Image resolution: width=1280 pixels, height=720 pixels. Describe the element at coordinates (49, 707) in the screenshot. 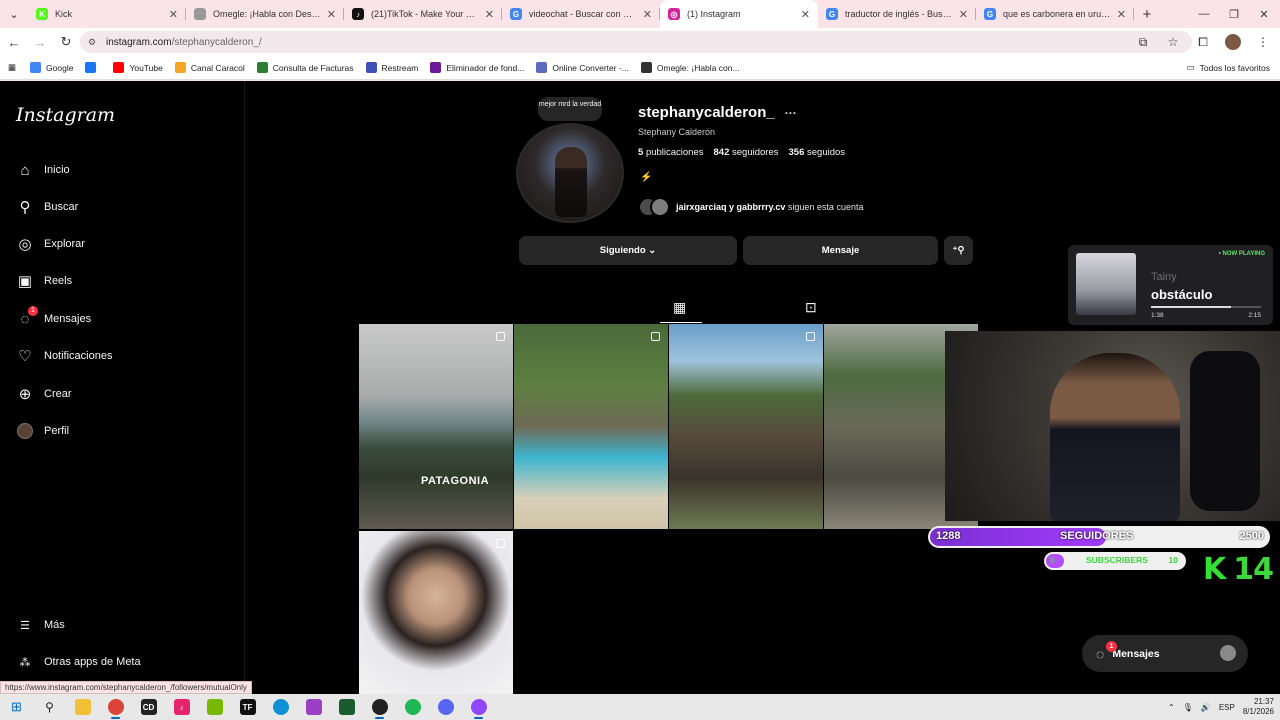

I see `search-icon: ⚲` at that location.